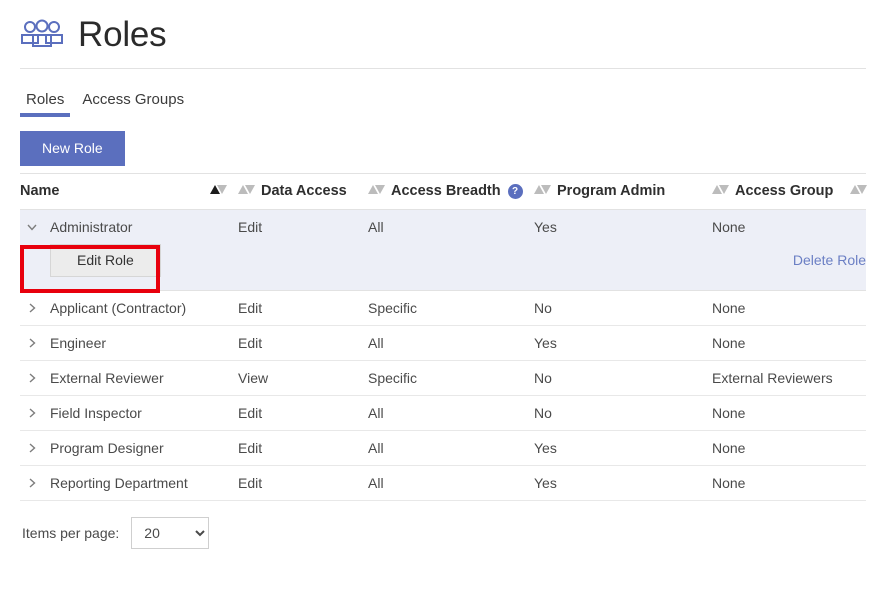  What do you see at coordinates (42, 34) in the screenshot?
I see `people-group-icon` at bounding box center [42, 34].